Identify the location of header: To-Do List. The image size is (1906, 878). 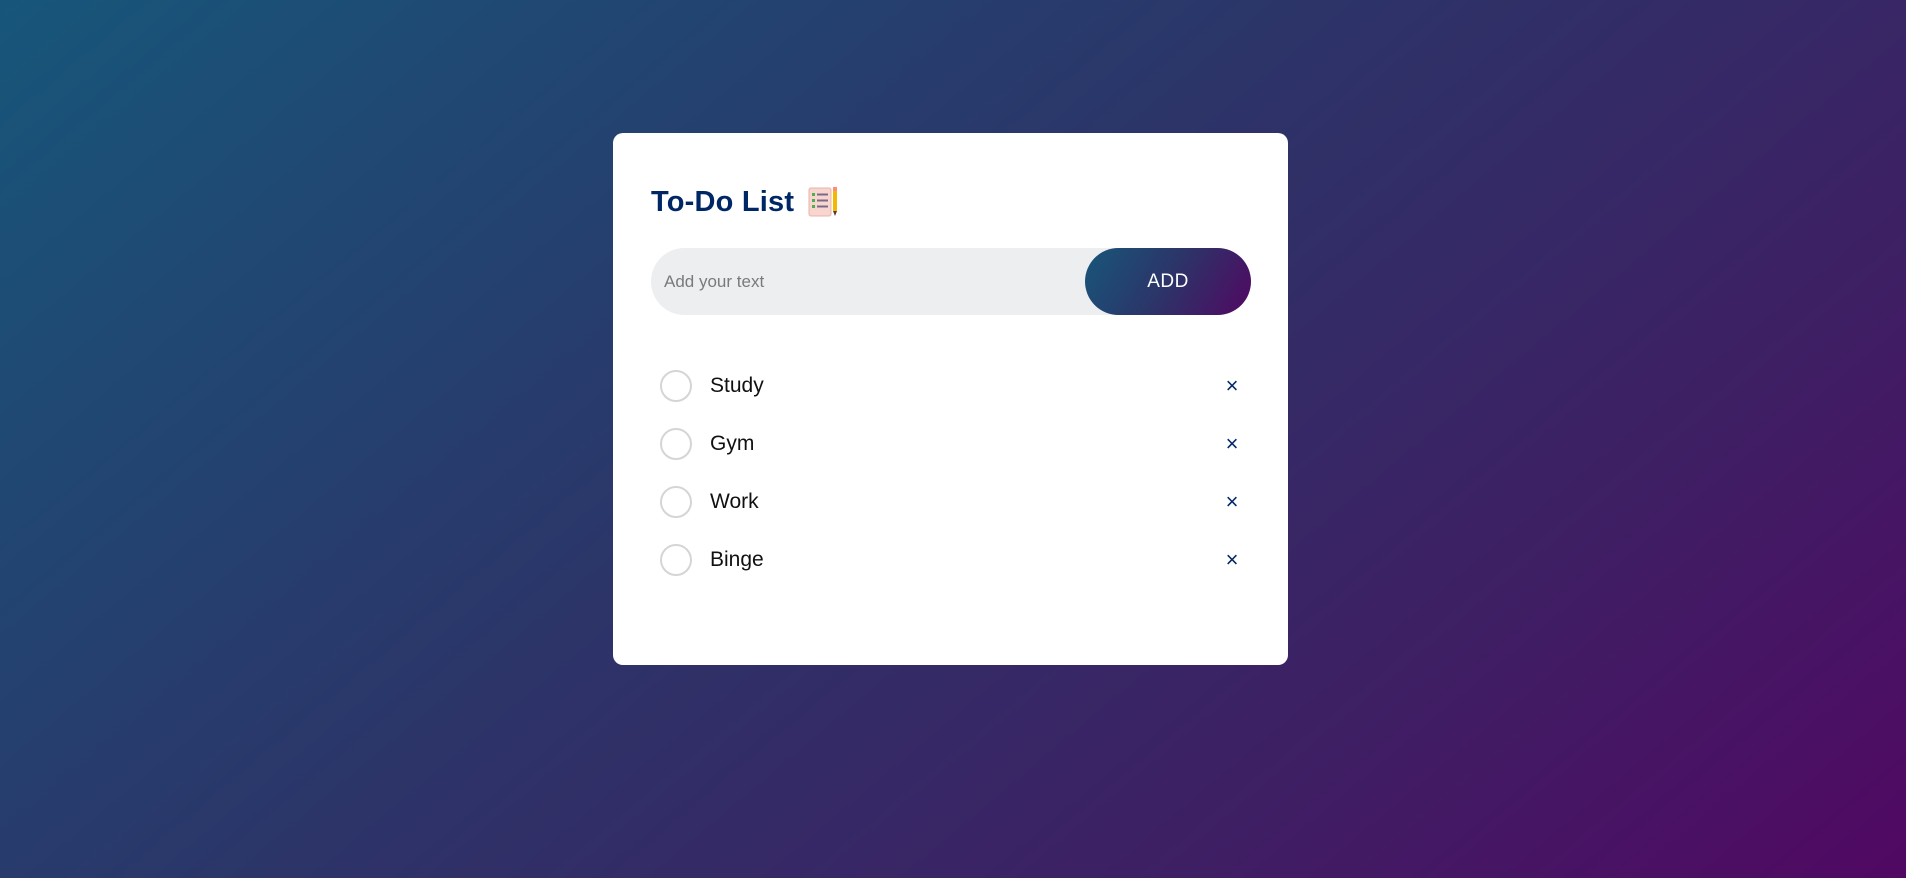
(745, 202).